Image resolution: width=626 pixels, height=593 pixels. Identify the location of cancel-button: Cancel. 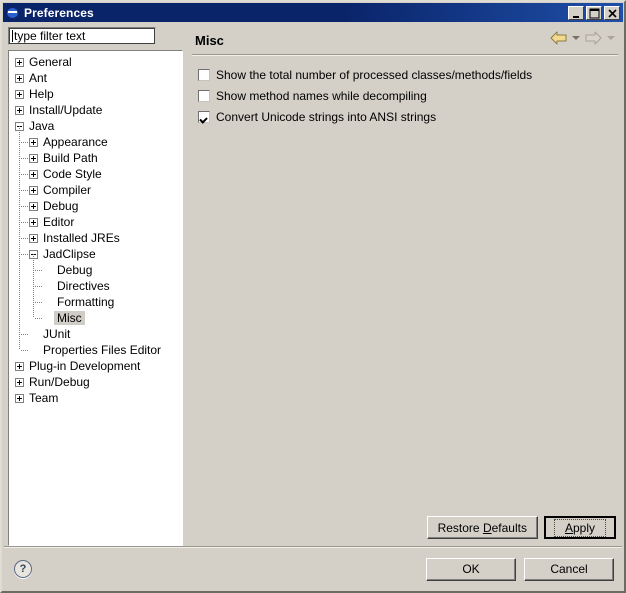
(569, 569).